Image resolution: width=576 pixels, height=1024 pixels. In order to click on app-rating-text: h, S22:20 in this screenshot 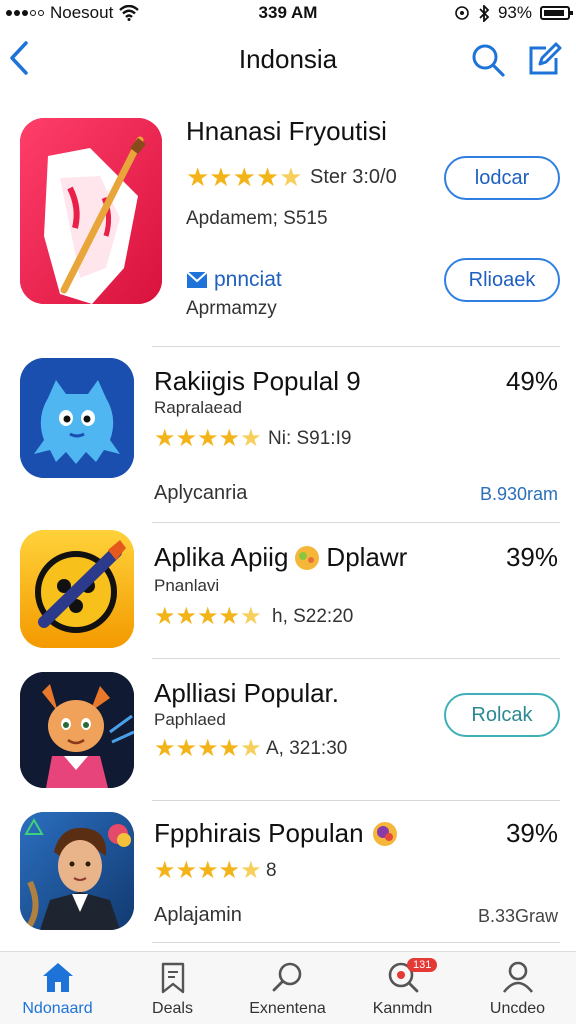, I will do `click(313, 616)`.